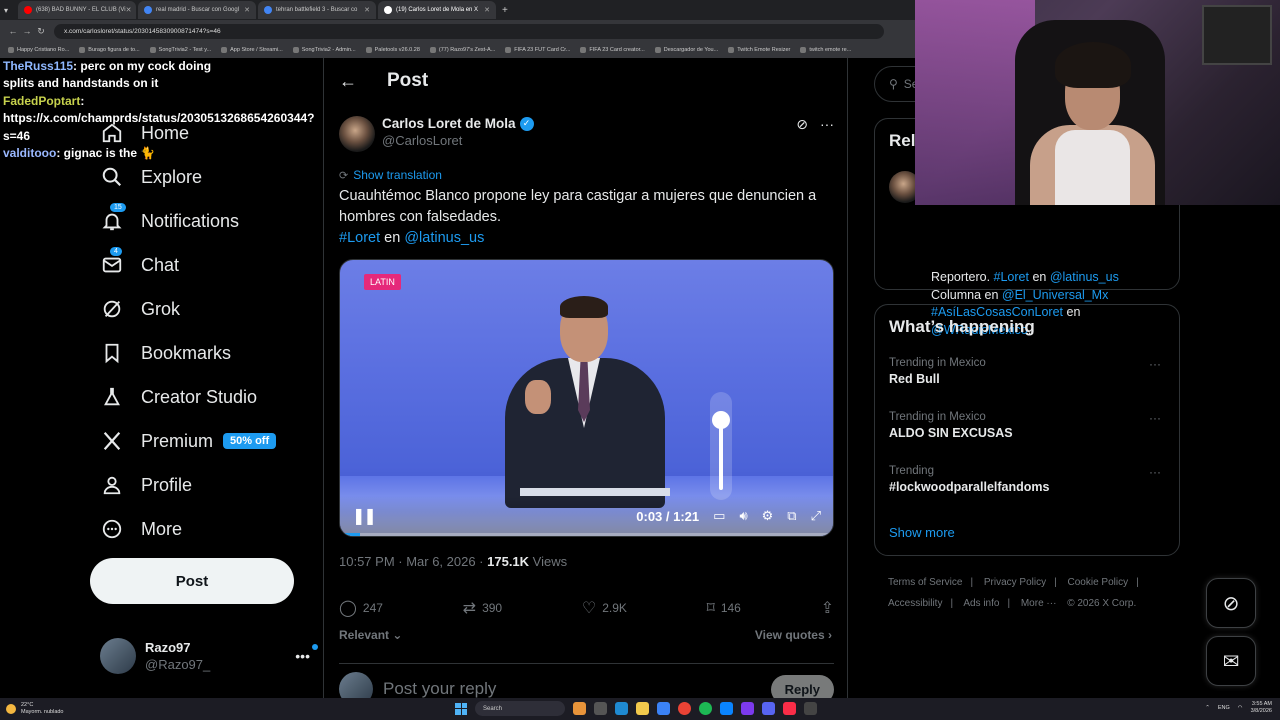 The image size is (1280, 720). What do you see at coordinates (359, 238) in the screenshot?
I see `hashtag-link: #Loret` at bounding box center [359, 238].